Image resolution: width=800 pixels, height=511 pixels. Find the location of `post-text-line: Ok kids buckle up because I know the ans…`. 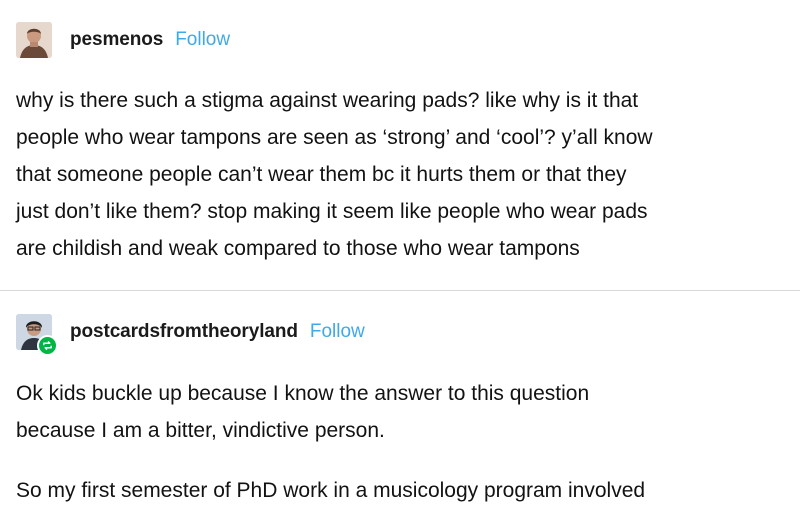

post-text-line: Ok kids buckle up because I know the ans… is located at coordinates (303, 393).